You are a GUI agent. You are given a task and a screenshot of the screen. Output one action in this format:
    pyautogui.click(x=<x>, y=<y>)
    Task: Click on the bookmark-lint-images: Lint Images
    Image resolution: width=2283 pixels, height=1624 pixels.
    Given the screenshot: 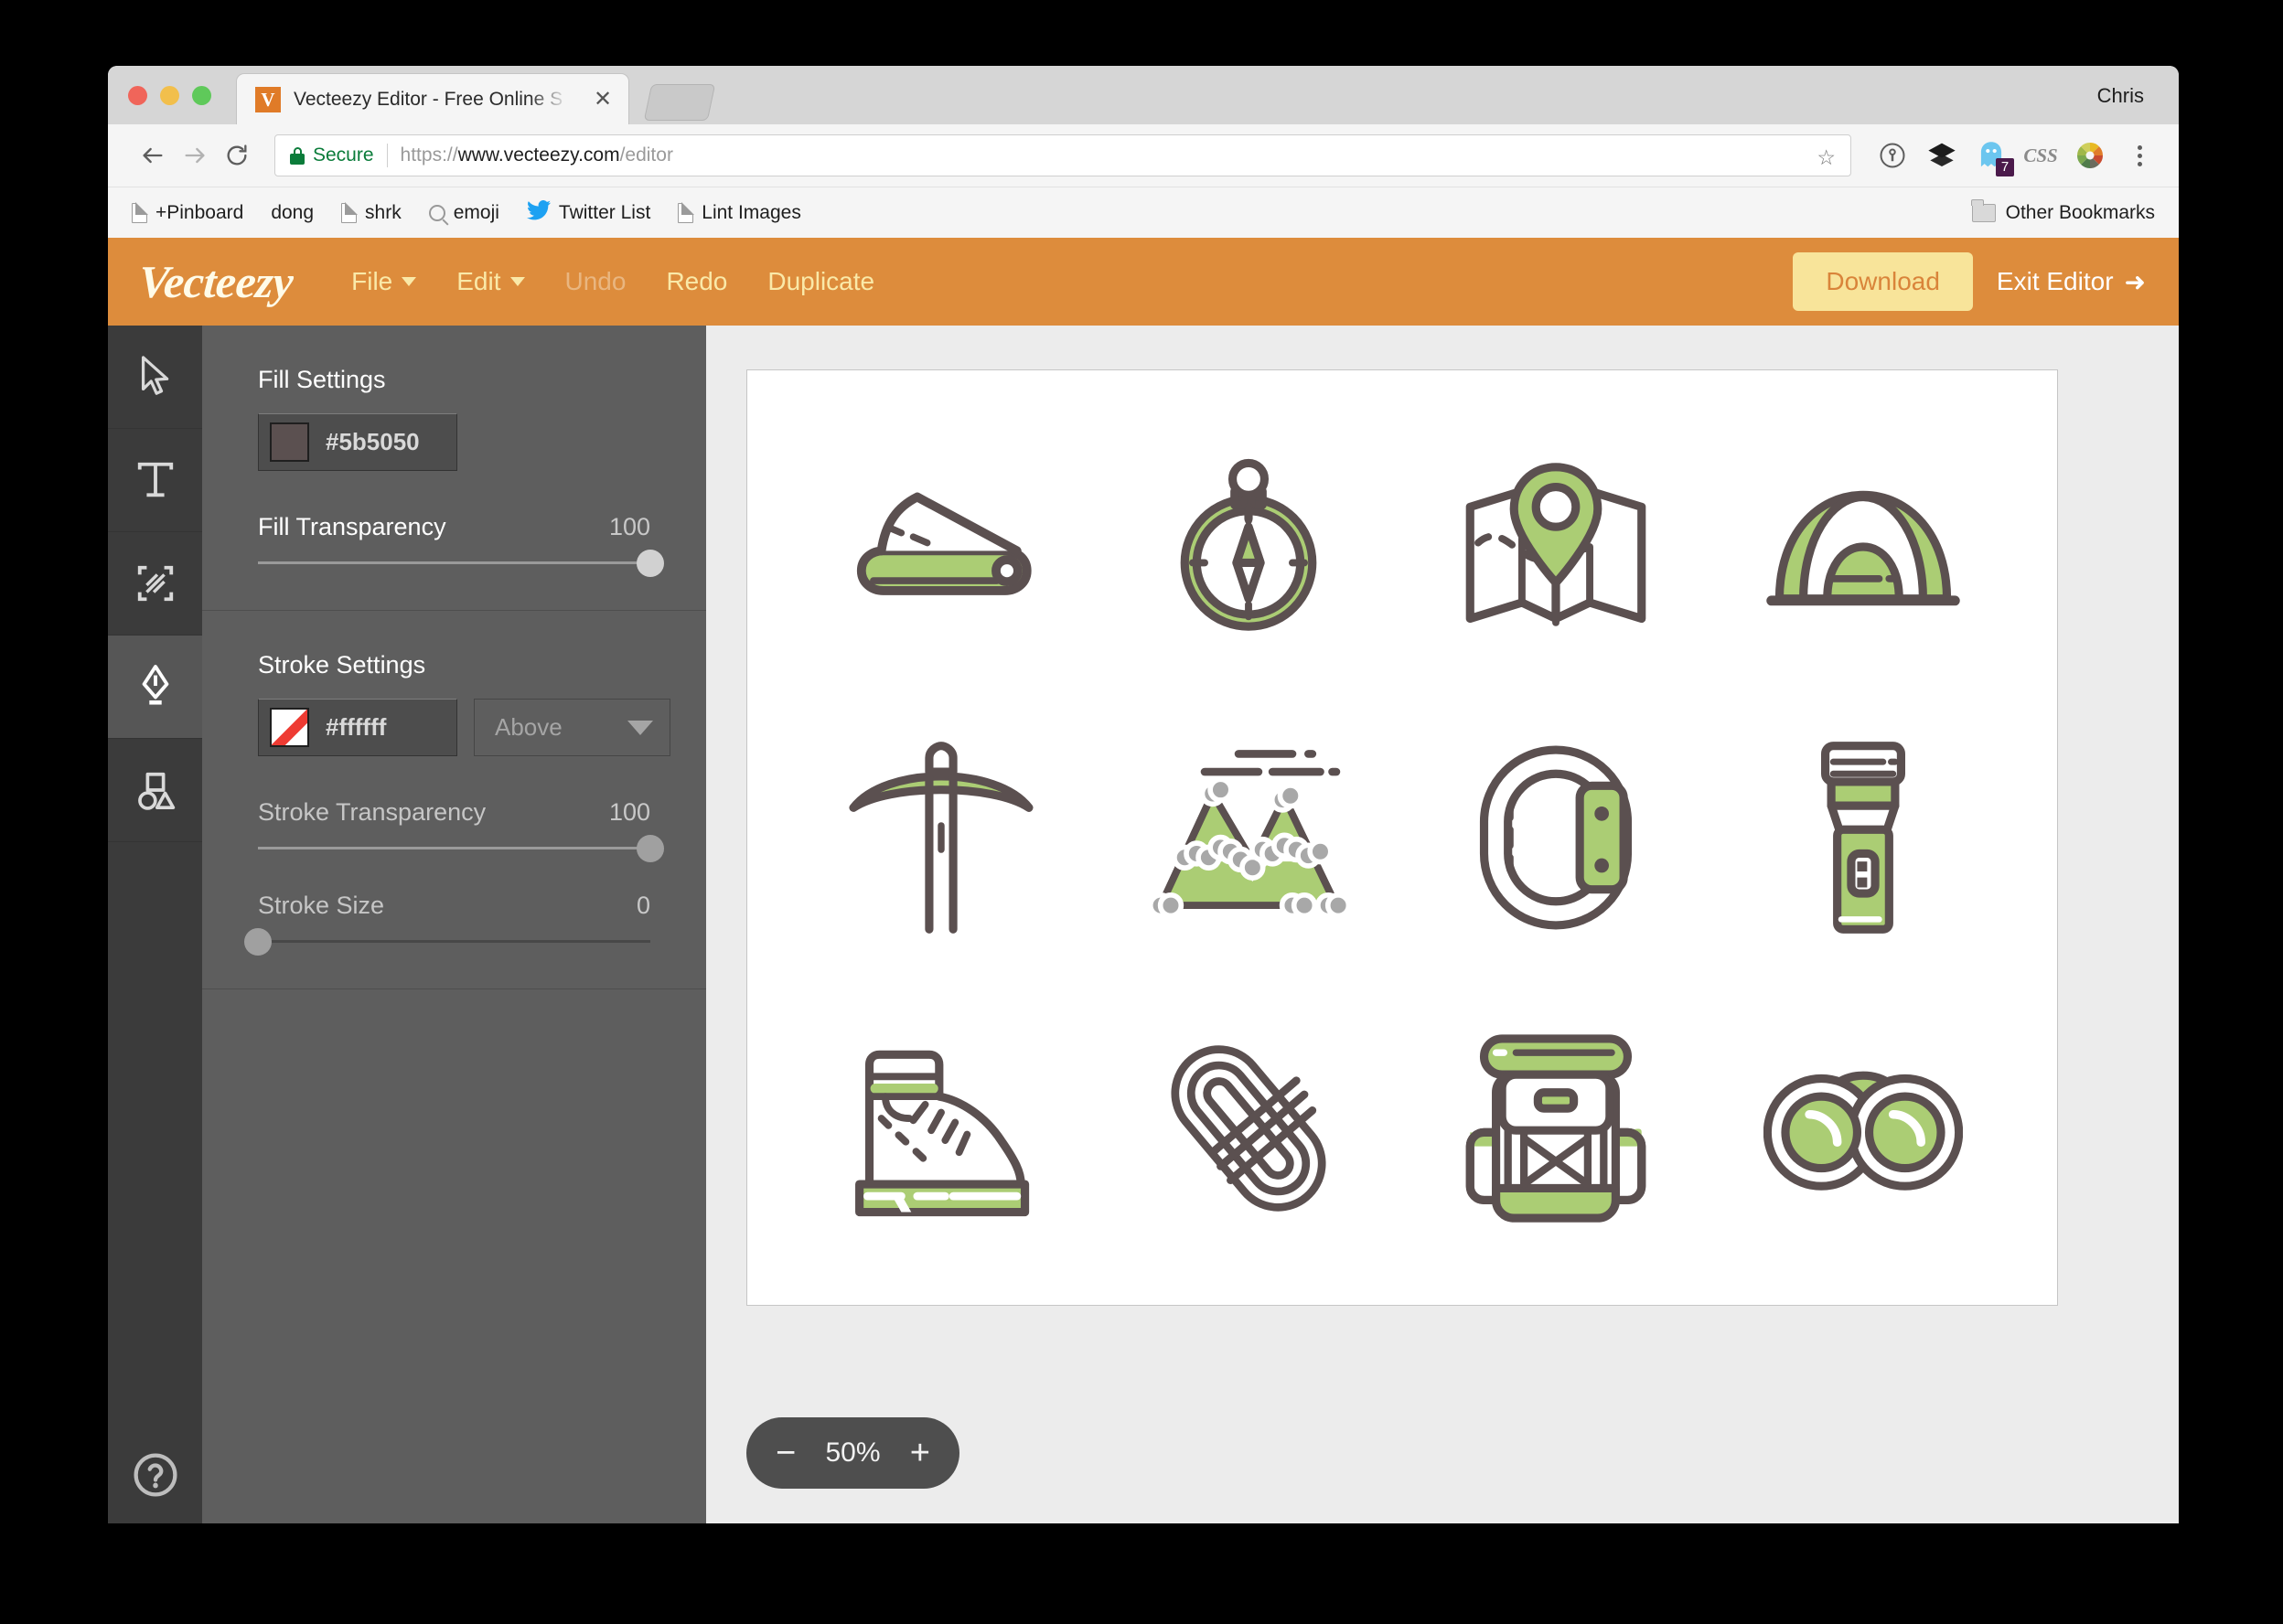 What is the action you would take?
    pyautogui.click(x=739, y=213)
    